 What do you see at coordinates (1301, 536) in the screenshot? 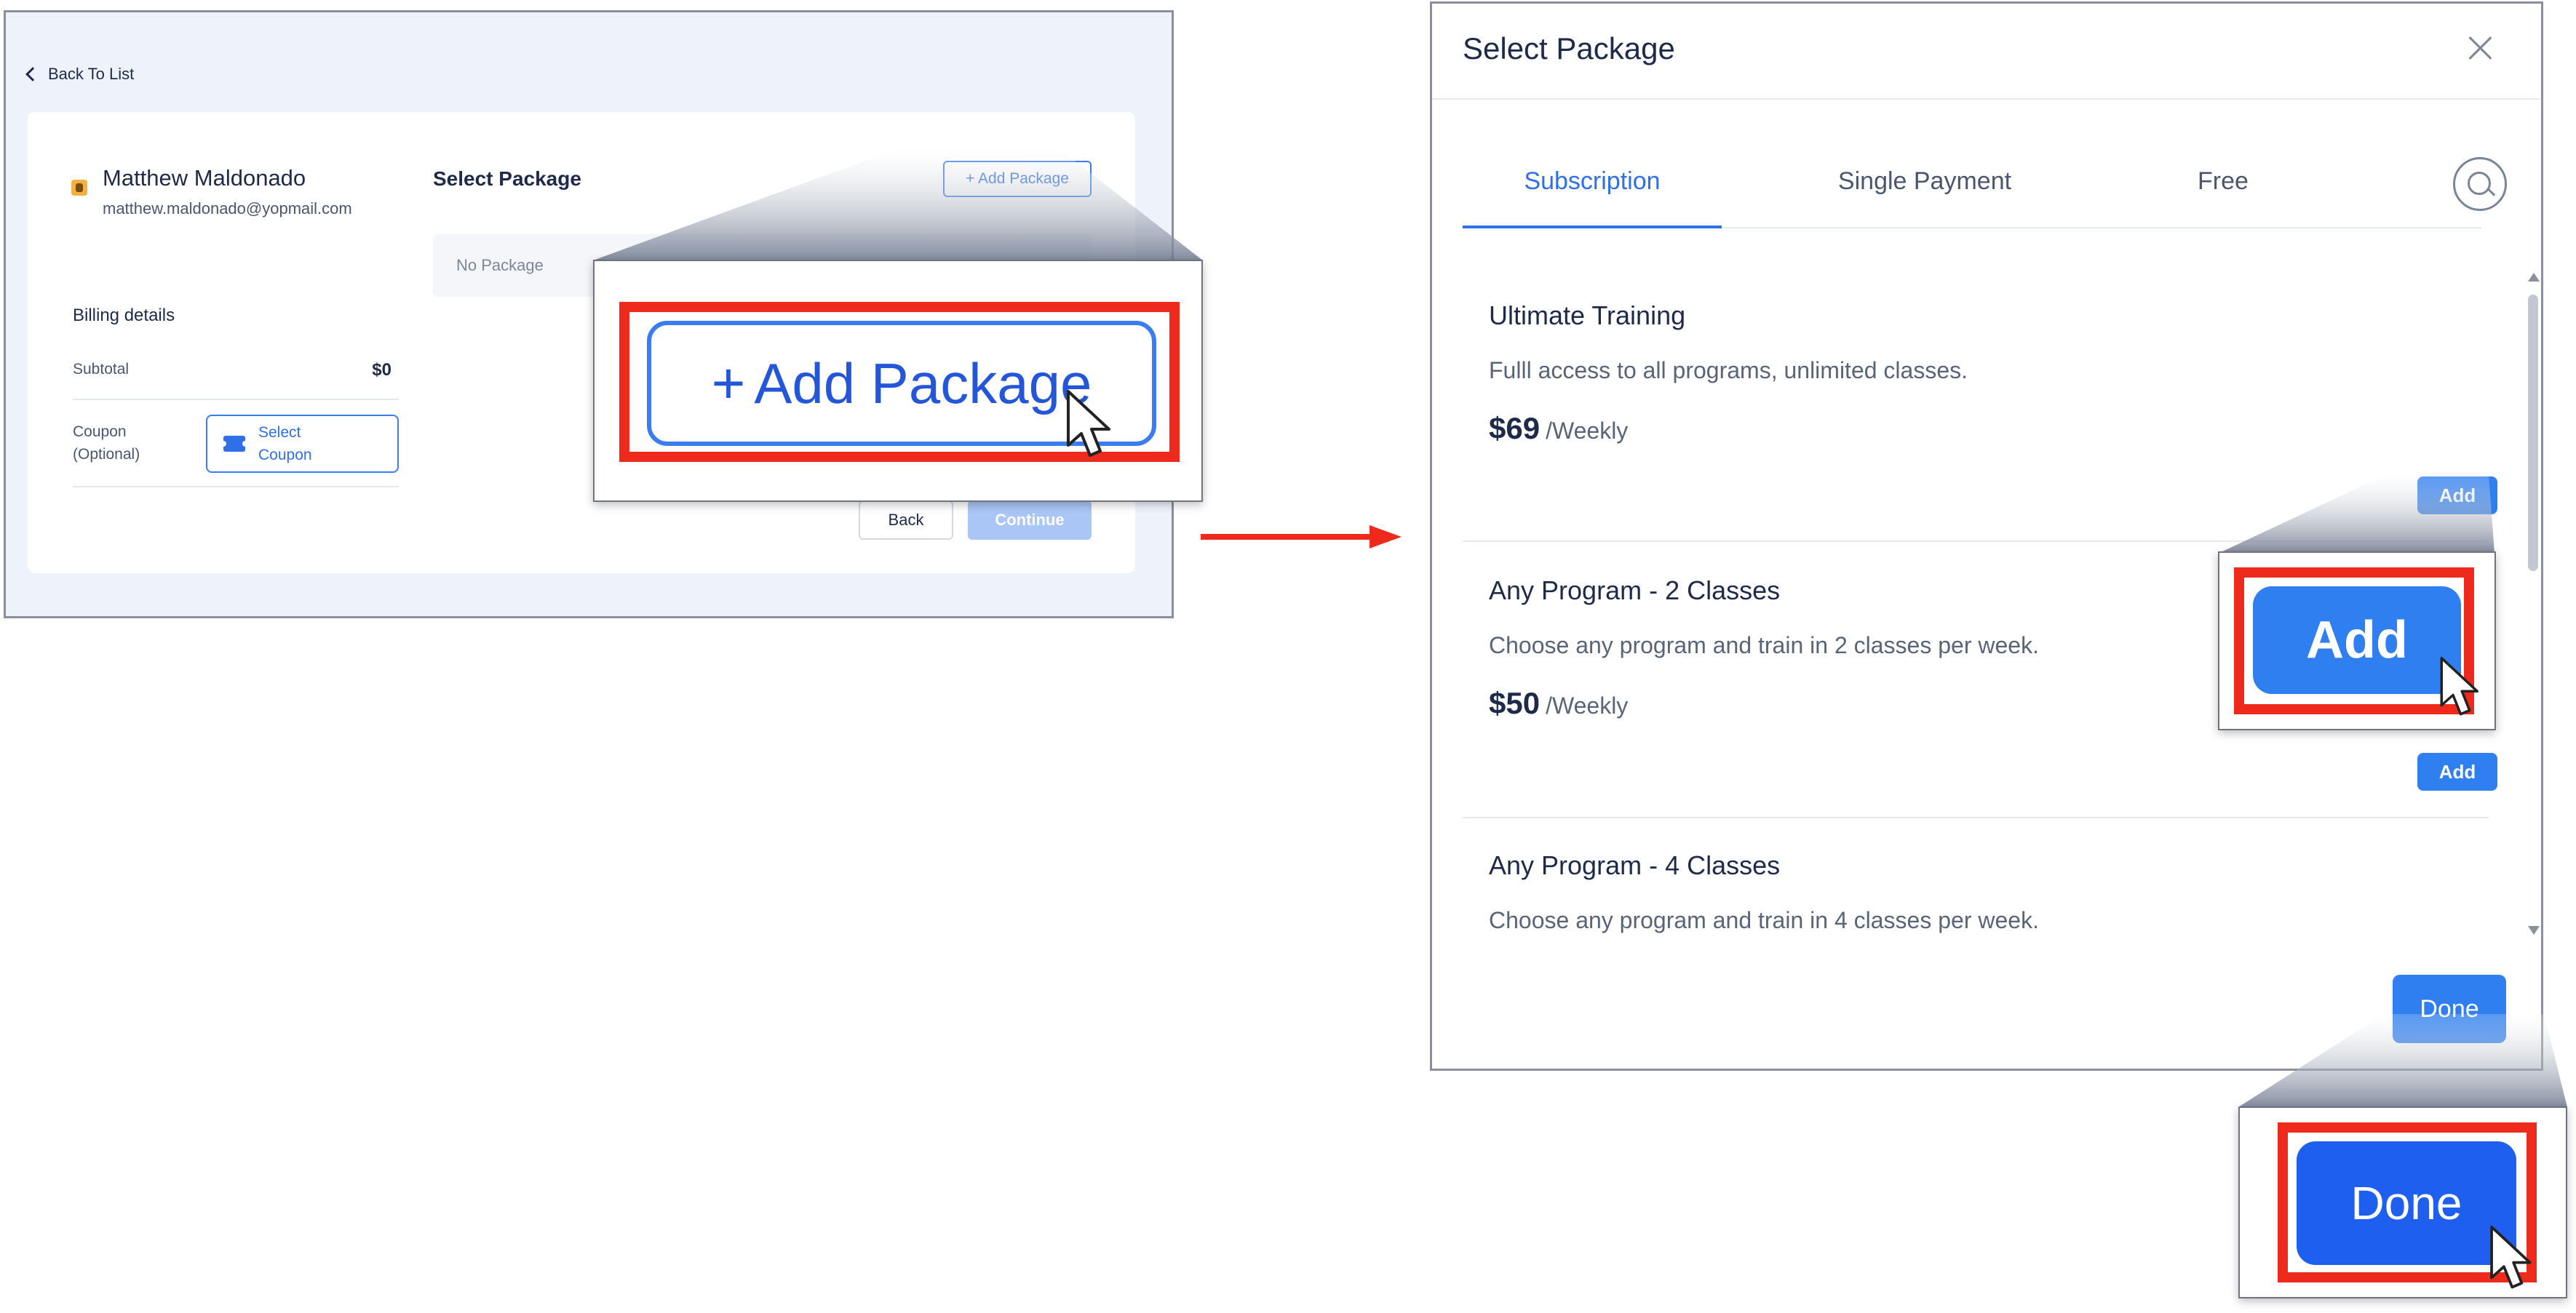
I see `flow-arrow-icon` at bounding box center [1301, 536].